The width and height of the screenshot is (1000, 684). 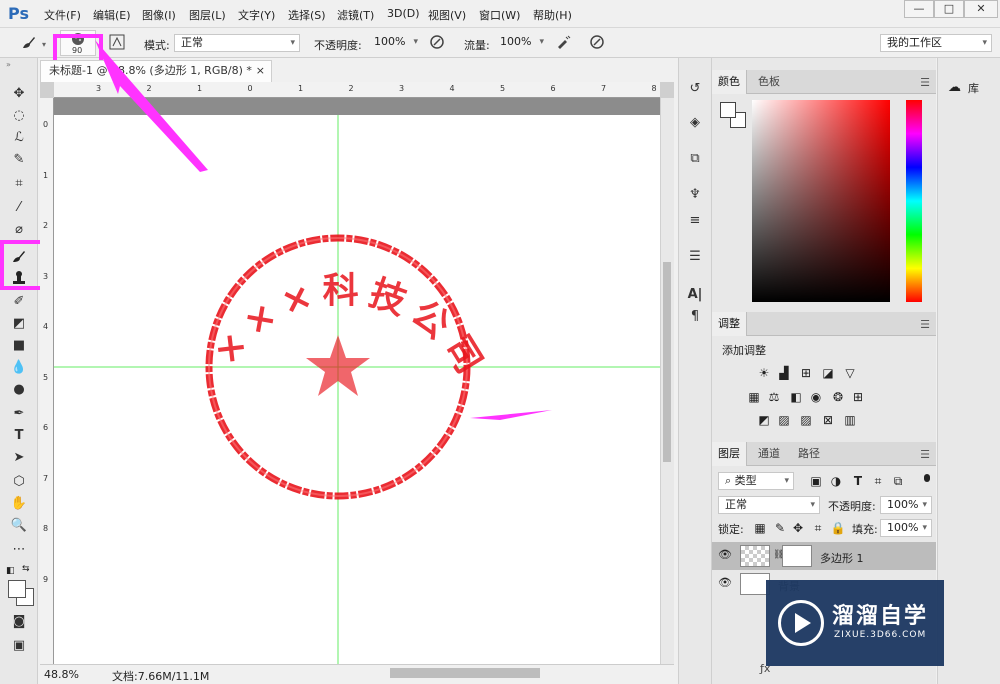 What do you see at coordinates (769, 505) in the screenshot?
I see `blend-mode-select: 正常 ▾` at bounding box center [769, 505].